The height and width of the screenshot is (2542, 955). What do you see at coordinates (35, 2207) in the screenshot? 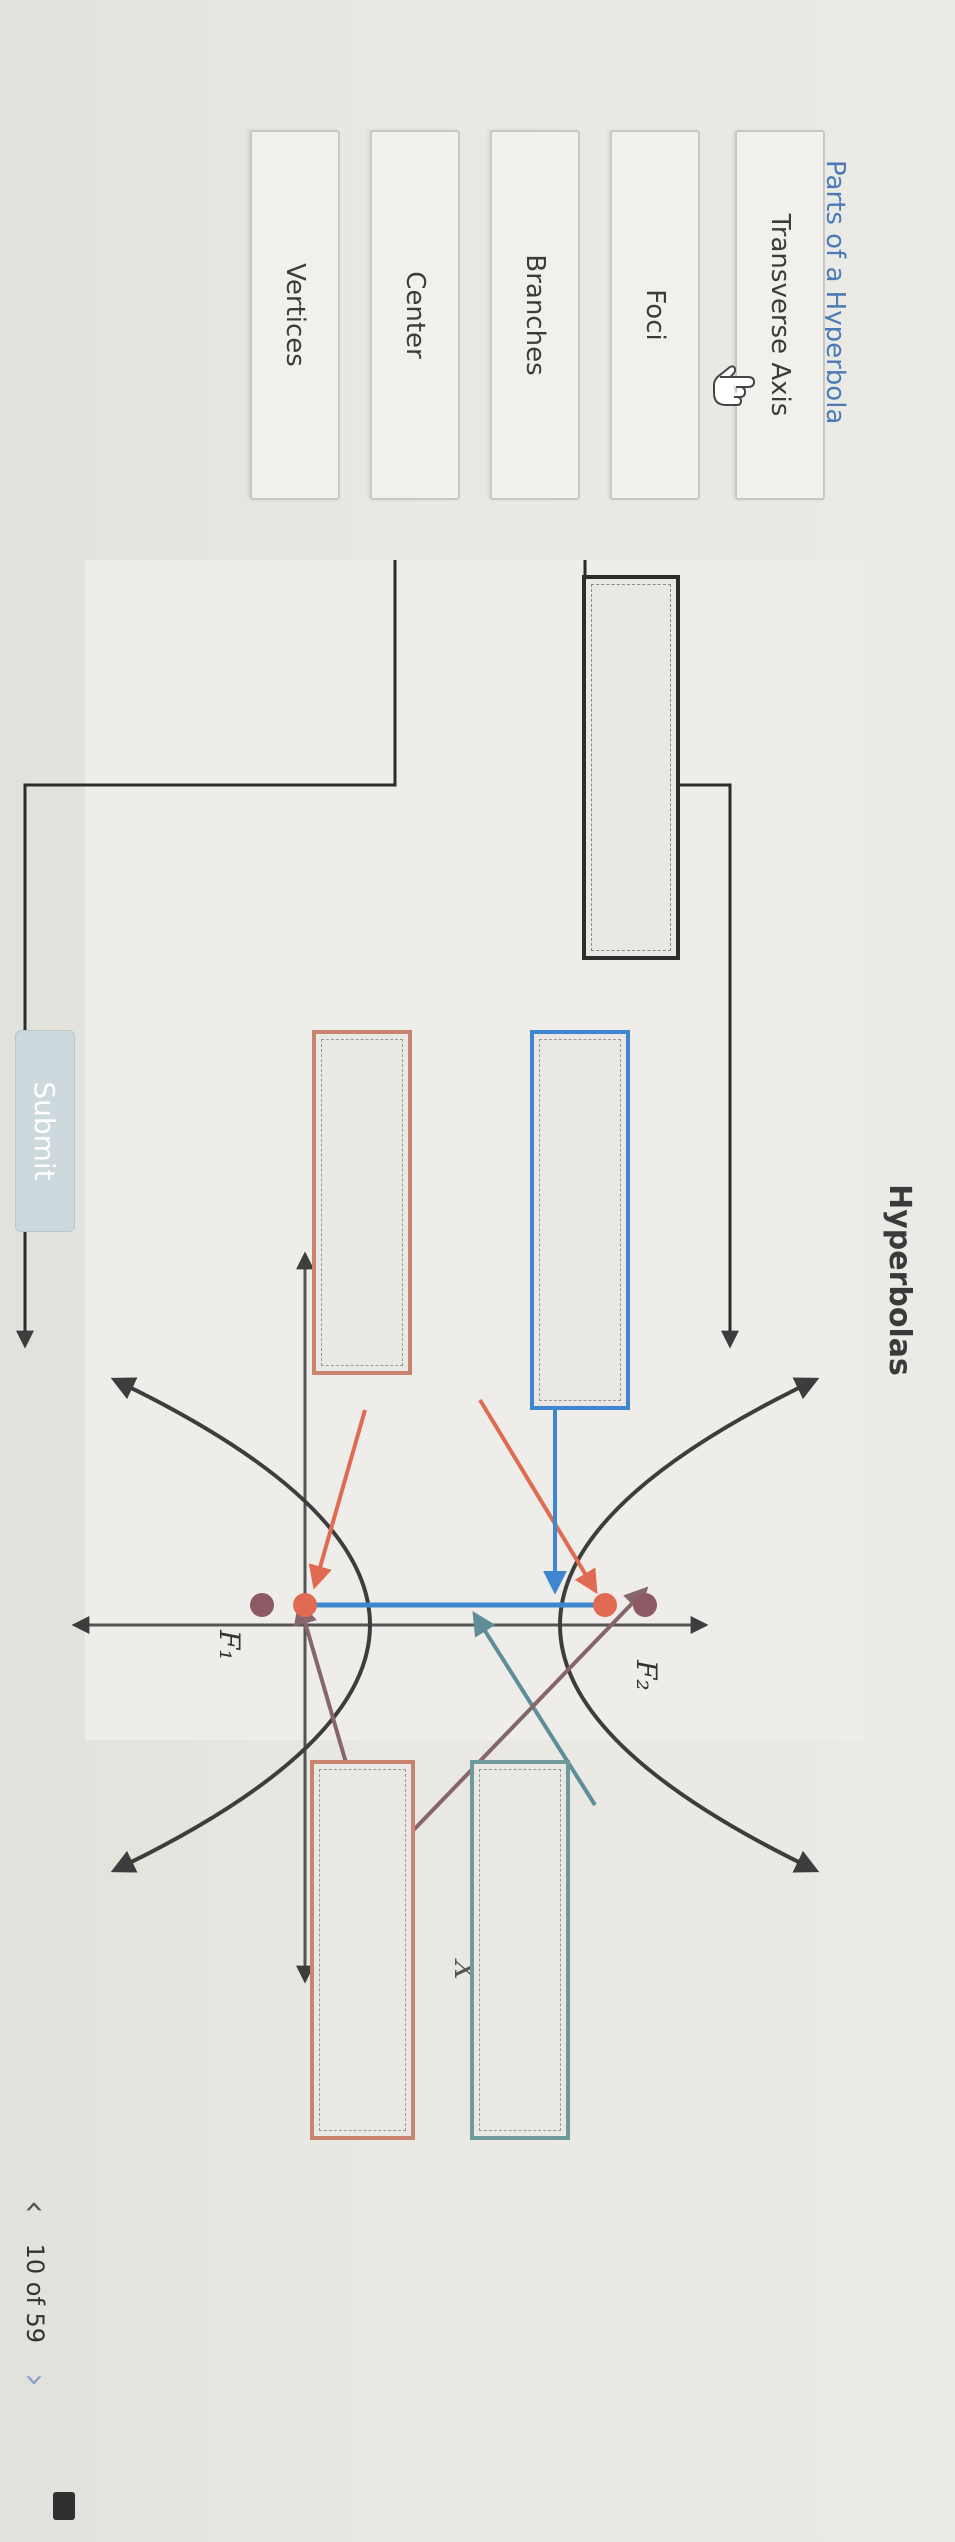
I see `chevron-left-icon: ‹` at bounding box center [35, 2207].